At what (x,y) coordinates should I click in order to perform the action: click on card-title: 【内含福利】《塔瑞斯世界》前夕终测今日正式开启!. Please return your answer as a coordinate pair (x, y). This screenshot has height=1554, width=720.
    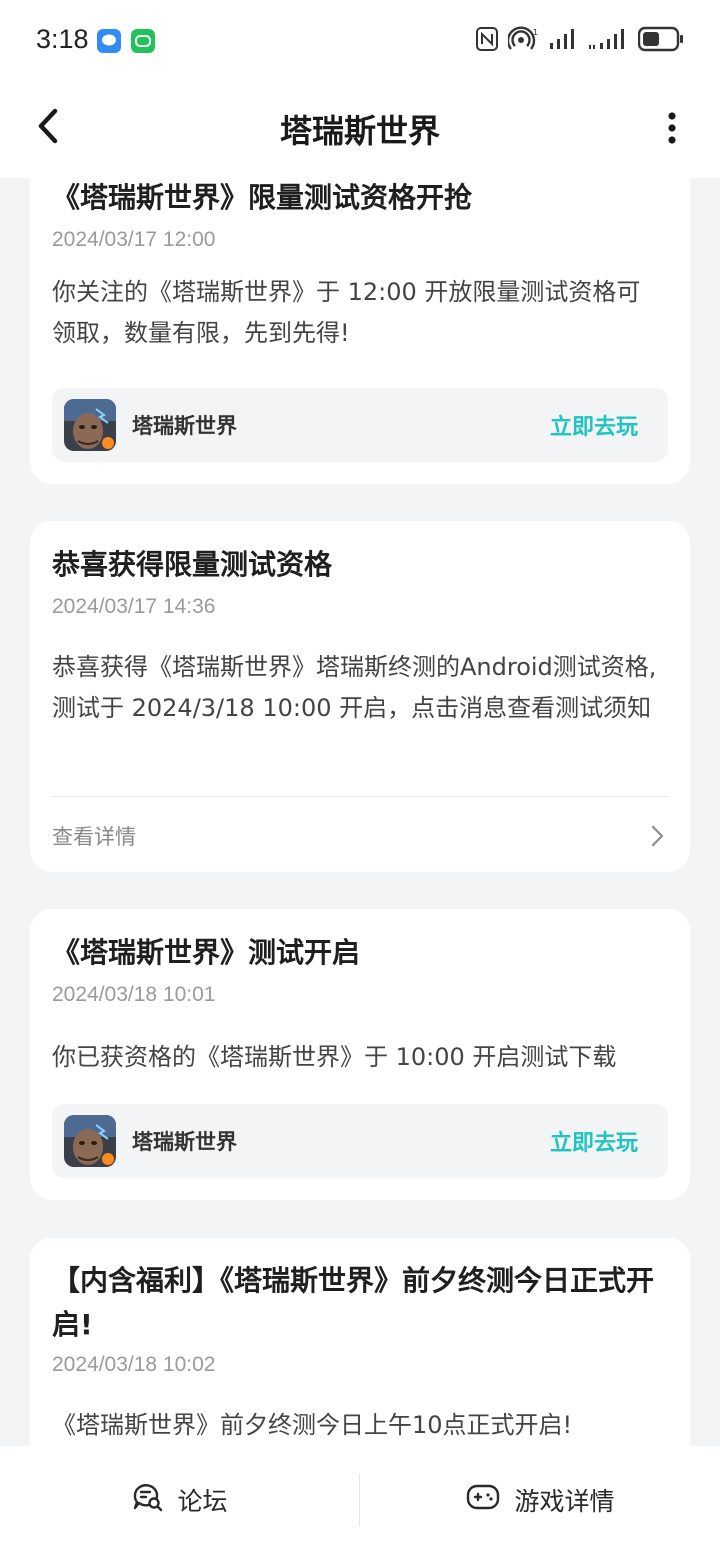
    Looking at the image, I should click on (353, 1302).